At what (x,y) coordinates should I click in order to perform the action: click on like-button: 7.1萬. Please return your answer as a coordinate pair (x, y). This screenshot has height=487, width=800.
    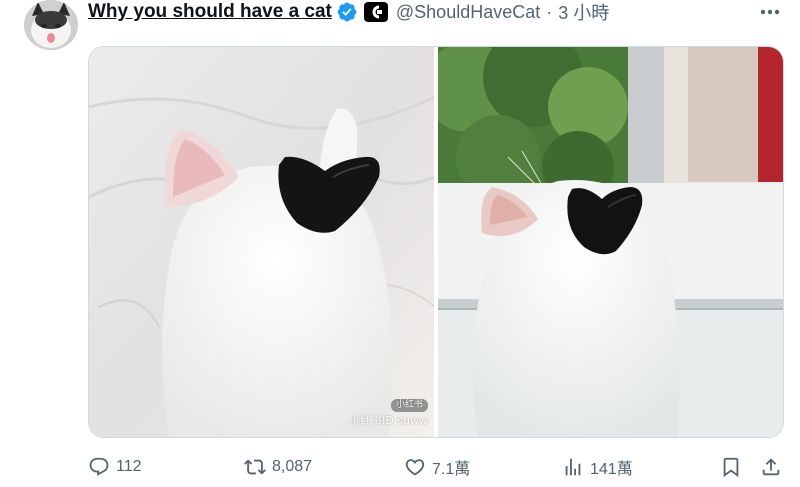
    Looking at the image, I should click on (437, 467).